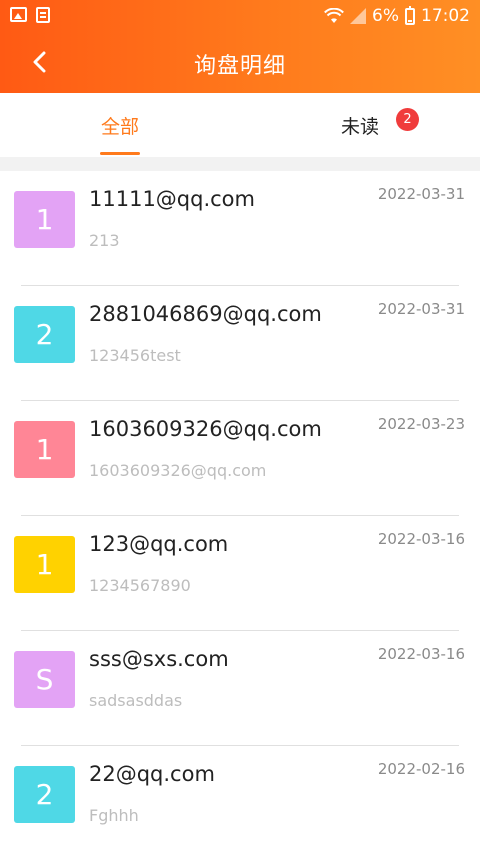 Image resolution: width=480 pixels, height=853 pixels. What do you see at coordinates (240, 688) in the screenshot?
I see `list-item: S sss@sxs.com sadsasddas 2022-03-16` at bounding box center [240, 688].